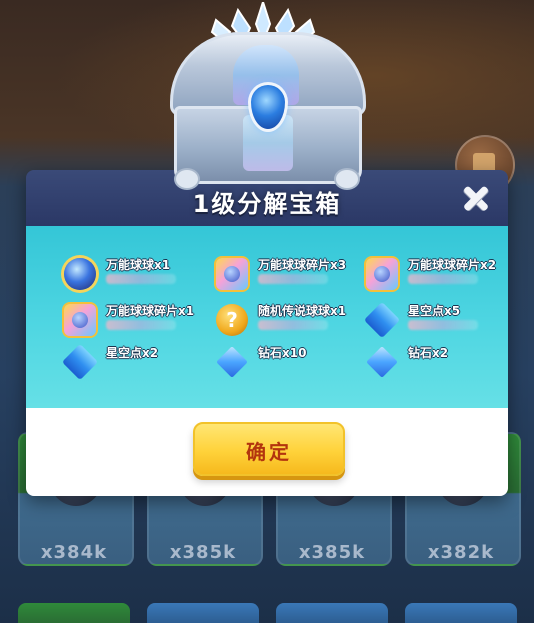 The width and height of the screenshot is (534, 623). I want to click on reward-item: 随机传说球球x1, so click(287, 322).